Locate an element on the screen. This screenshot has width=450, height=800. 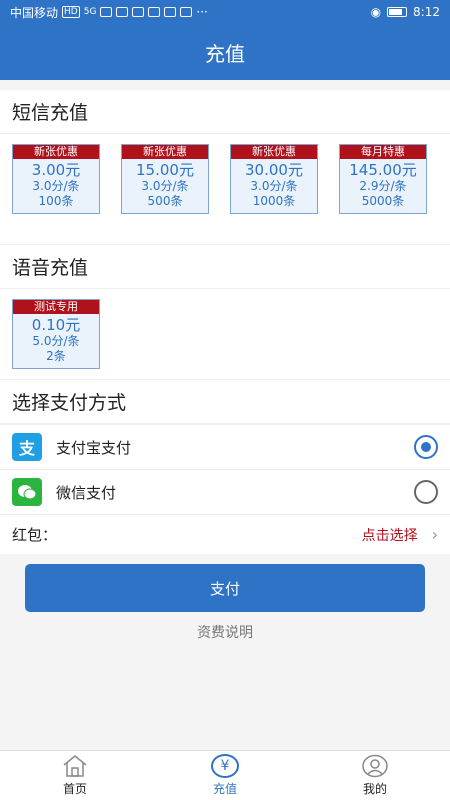
info-notification-icon is located at coordinates (186, 12).